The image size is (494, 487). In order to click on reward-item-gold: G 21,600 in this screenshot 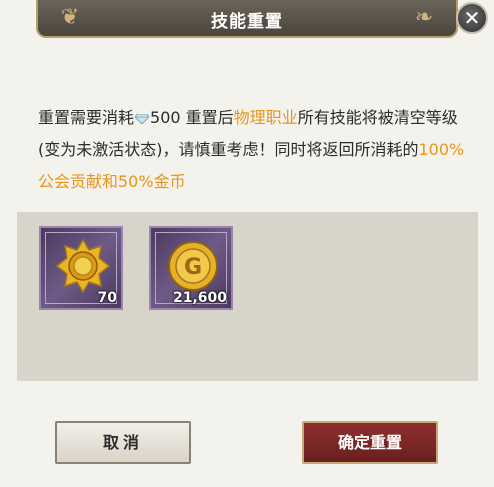, I will do `click(191, 268)`.